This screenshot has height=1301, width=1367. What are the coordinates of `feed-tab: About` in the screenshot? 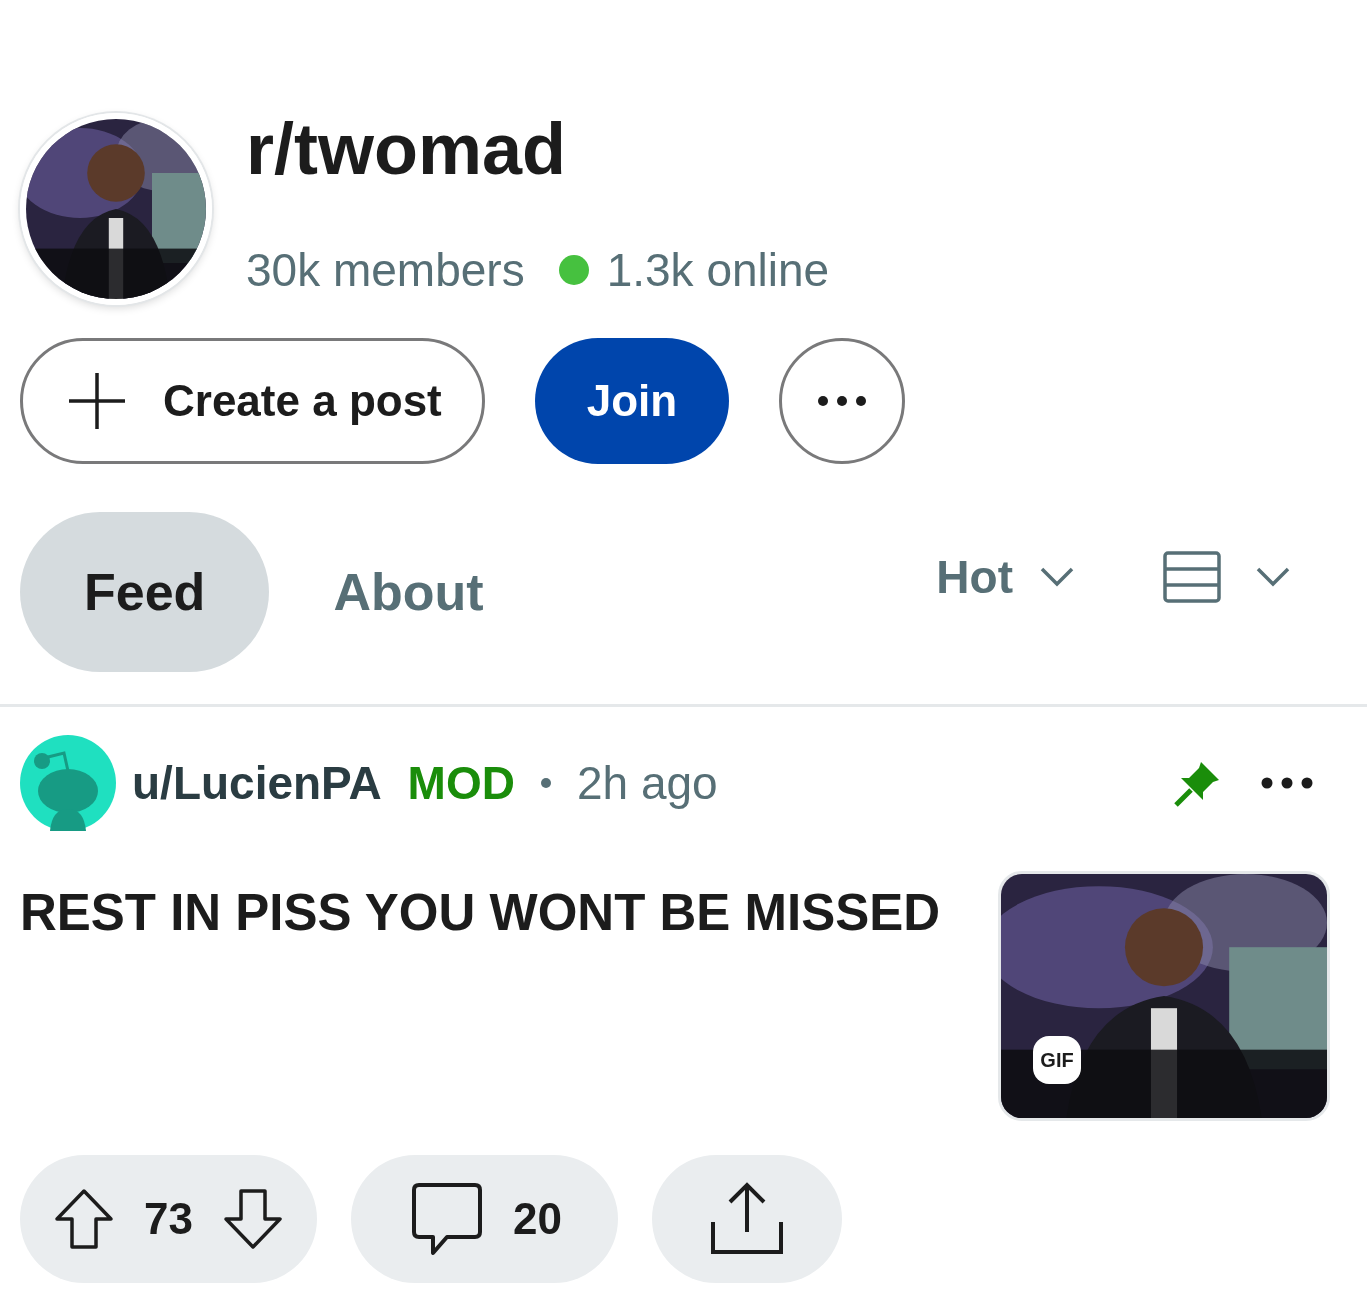 It's located at (408, 592).